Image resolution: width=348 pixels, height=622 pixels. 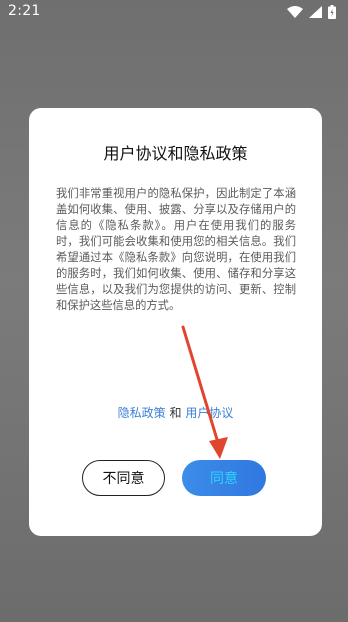 I want to click on policy-links: 隐私政策 和 用户协议, so click(x=175, y=412).